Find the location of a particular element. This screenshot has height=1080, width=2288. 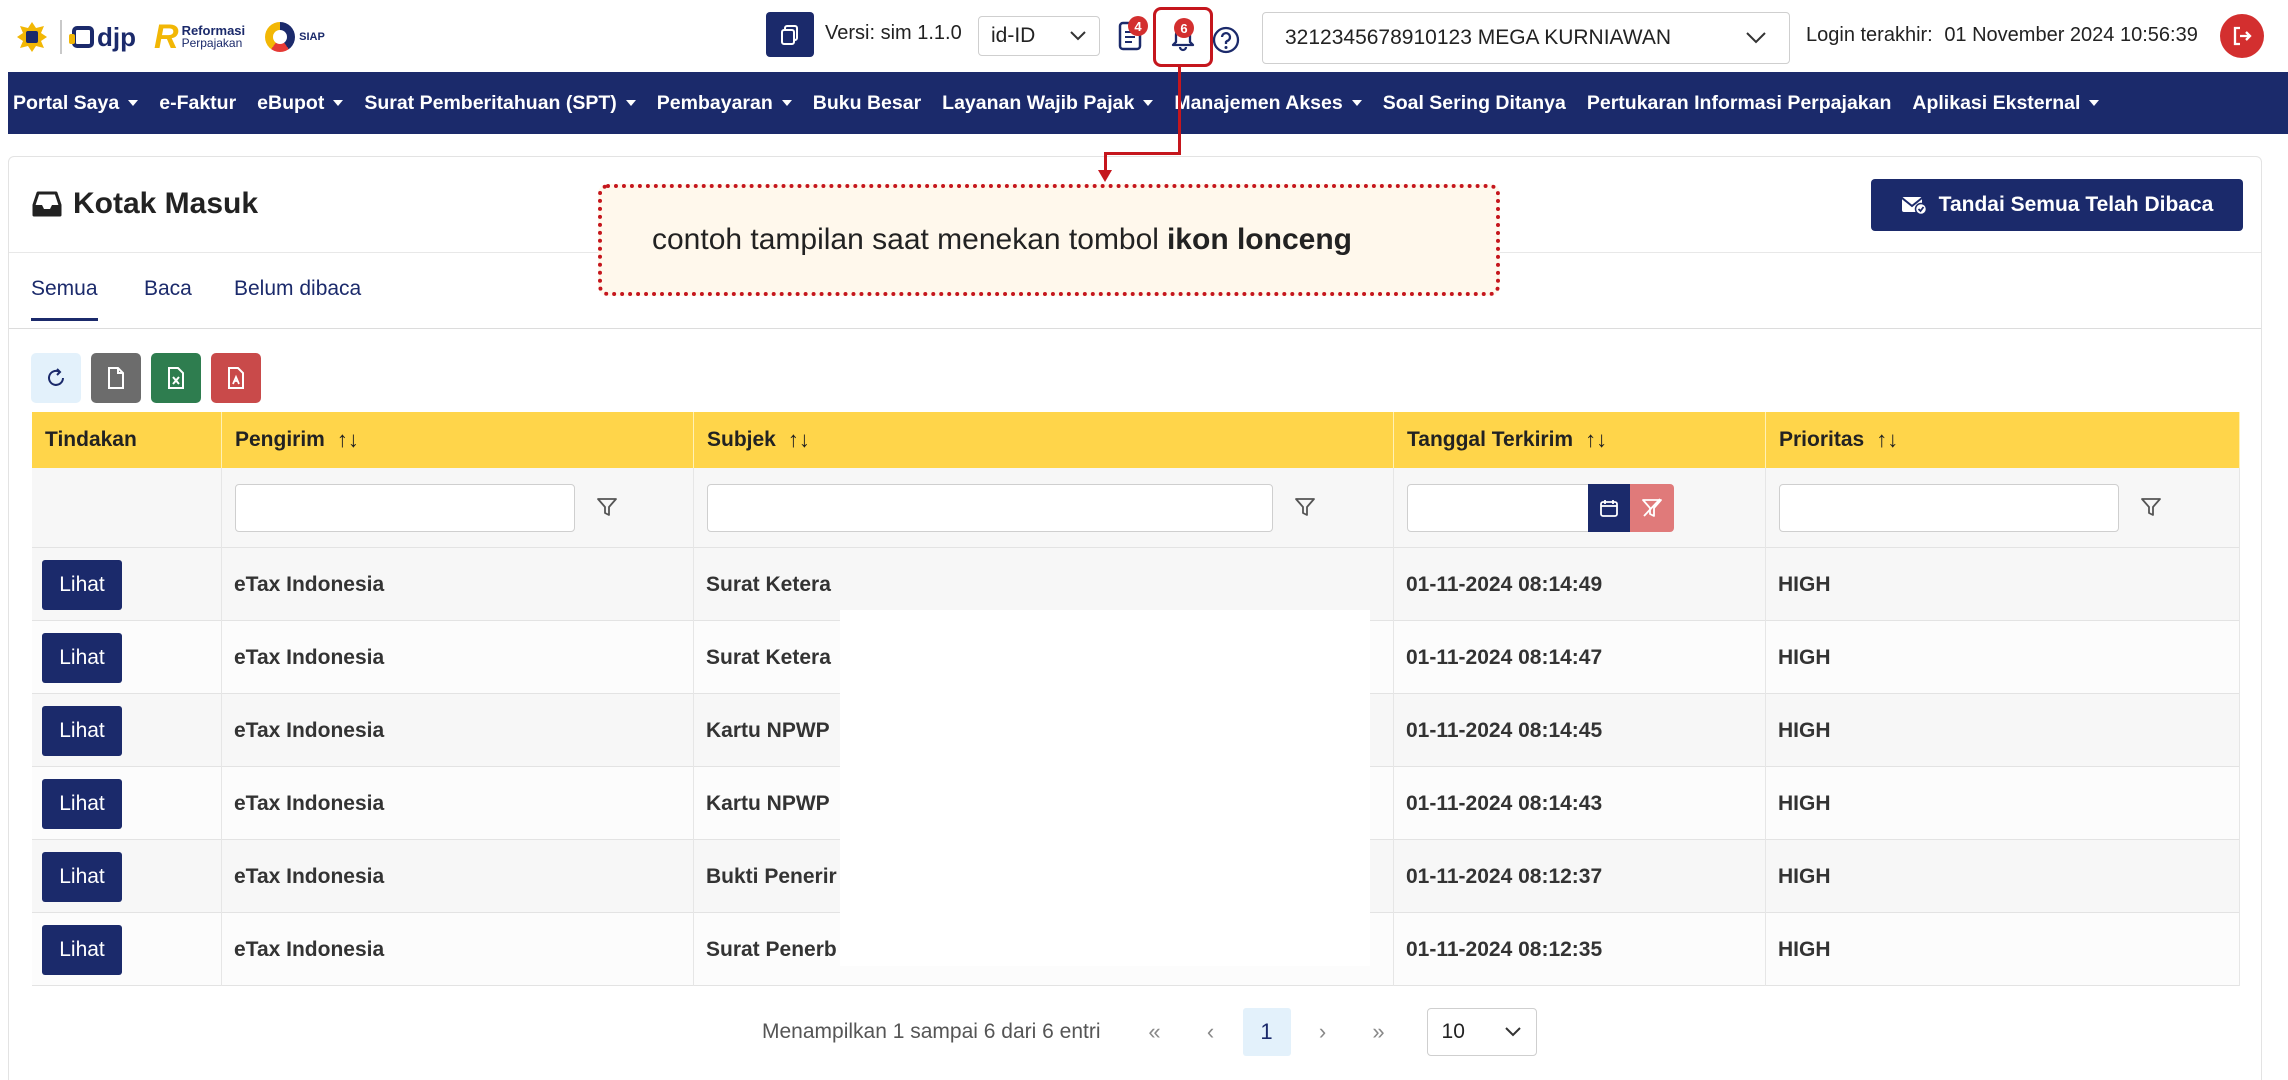

nav-item-label: eBupot is located at coordinates (291, 102).